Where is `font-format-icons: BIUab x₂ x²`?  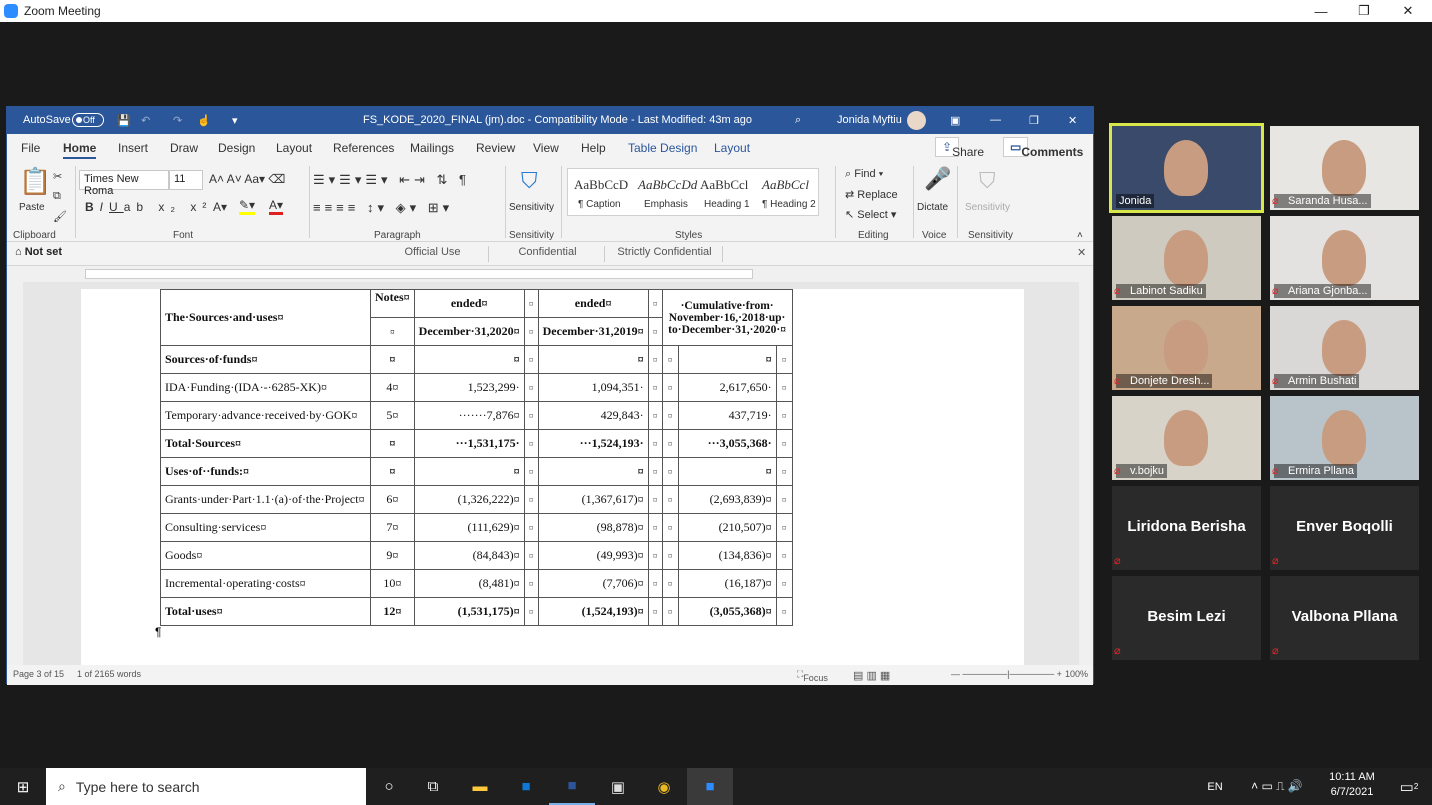
font-format-icons: BIUab x₂ x² is located at coordinates (148, 207).